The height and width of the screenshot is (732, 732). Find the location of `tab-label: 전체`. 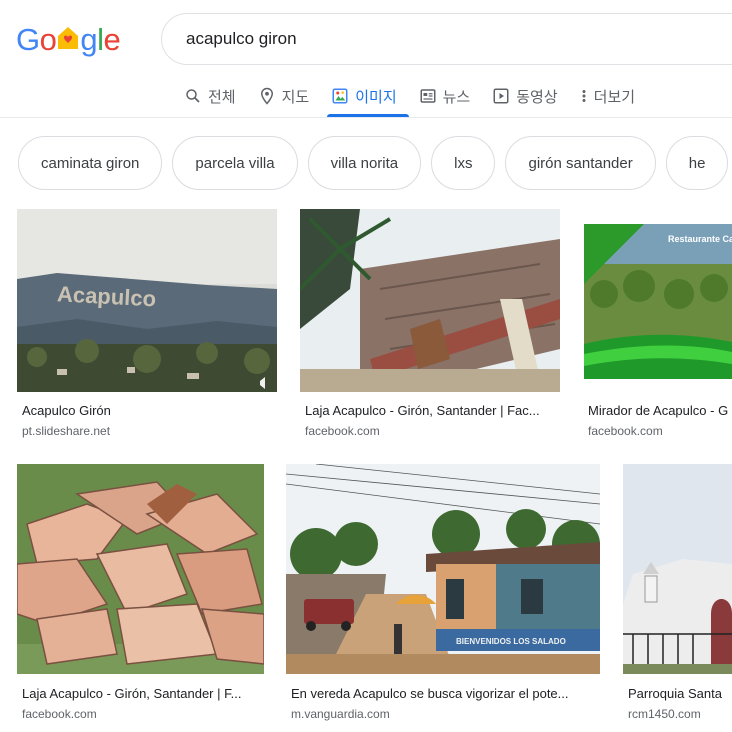

tab-label: 전체 is located at coordinates (222, 97).